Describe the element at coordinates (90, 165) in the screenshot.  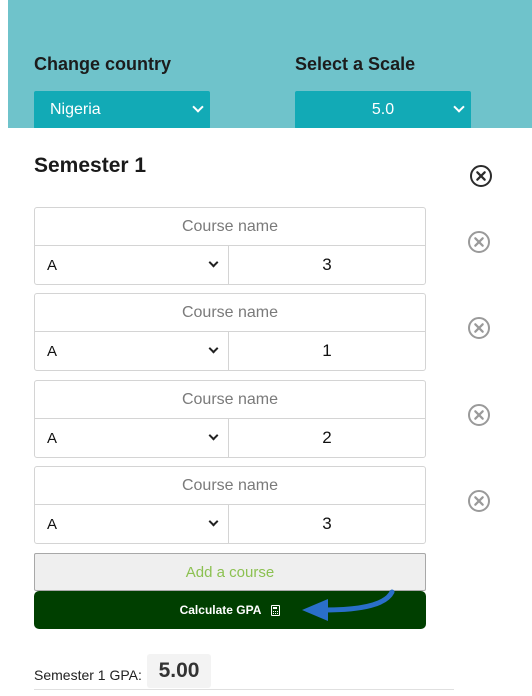
I see `semester-title: Semester 1` at that location.